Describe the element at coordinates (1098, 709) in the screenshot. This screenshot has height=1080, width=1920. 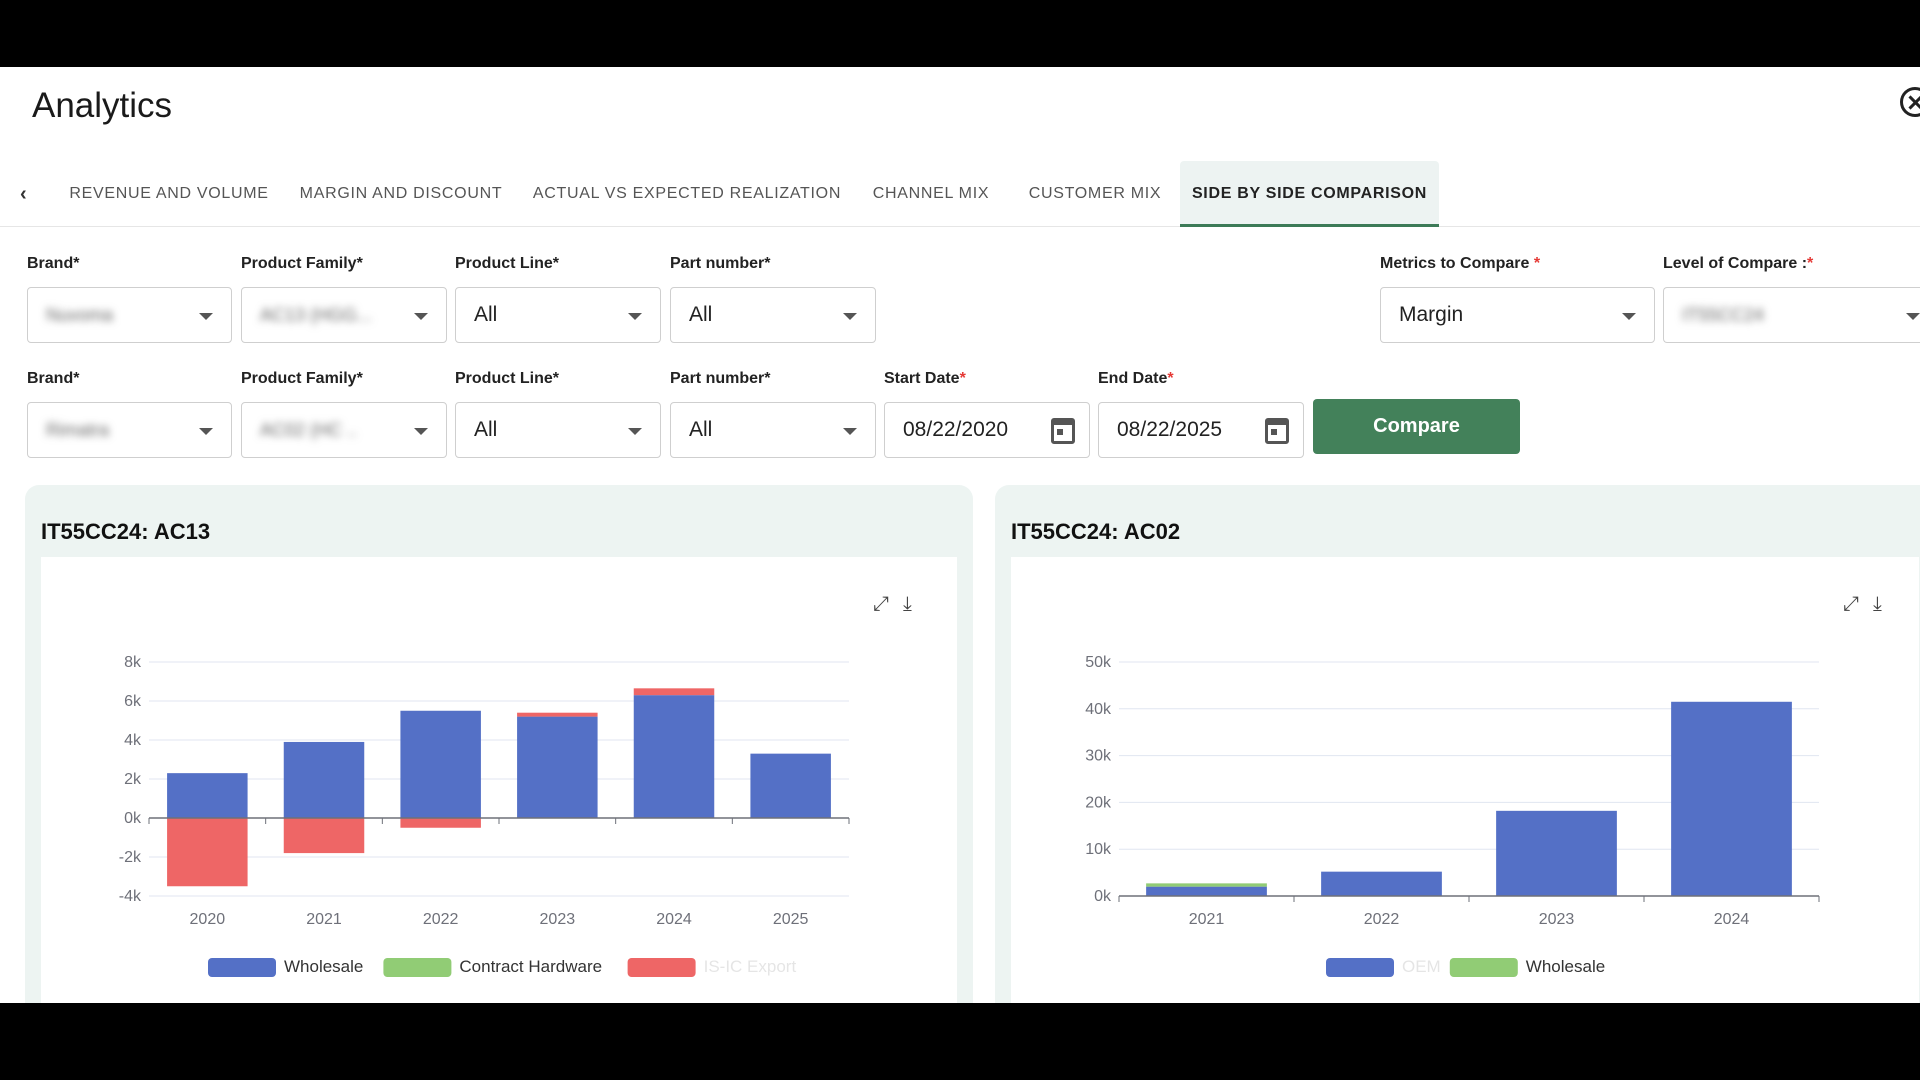
I see `y-tick-label: 40k` at that location.